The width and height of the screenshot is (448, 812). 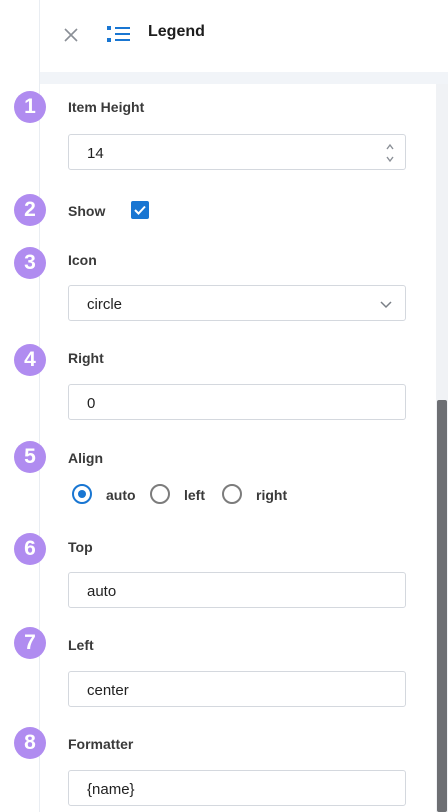 What do you see at coordinates (118, 34) in the screenshot?
I see `legend-icon` at bounding box center [118, 34].